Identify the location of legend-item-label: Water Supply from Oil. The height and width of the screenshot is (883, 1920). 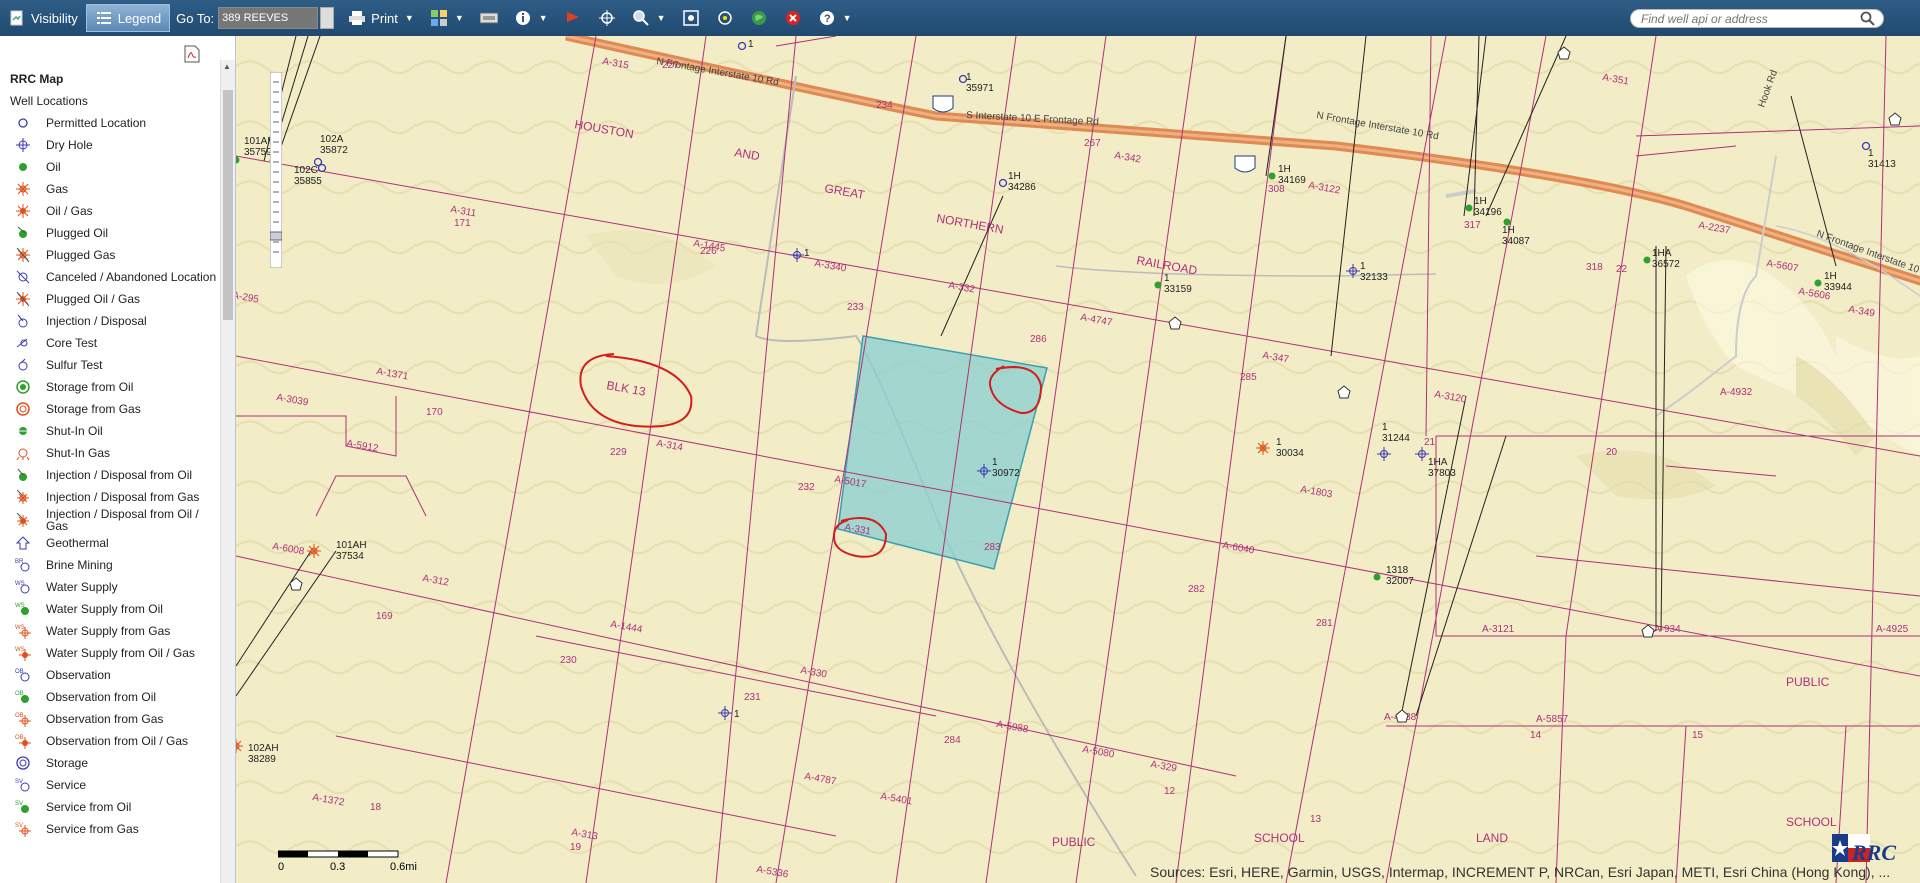
(104, 609).